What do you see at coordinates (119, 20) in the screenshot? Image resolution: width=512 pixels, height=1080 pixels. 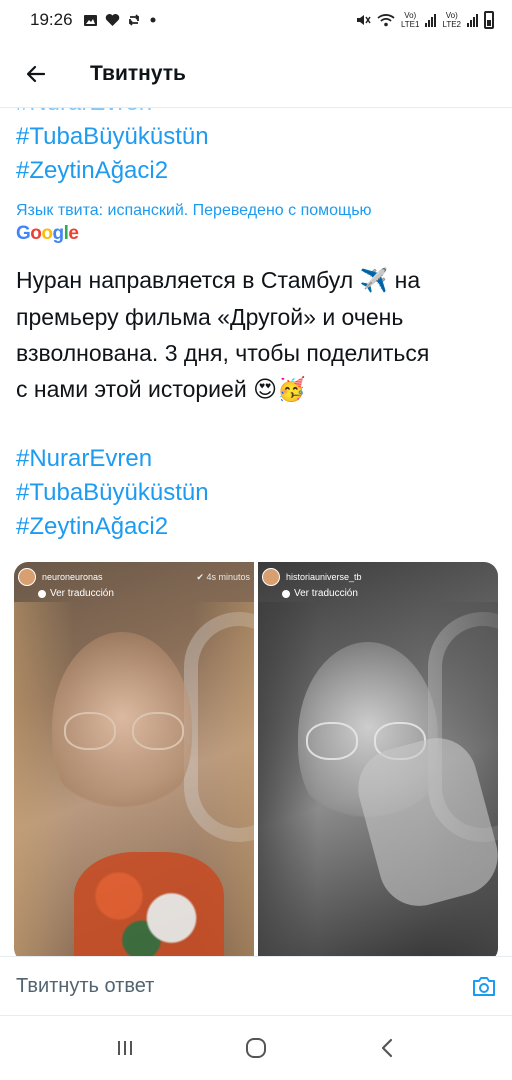 I see `notification-icons` at bounding box center [119, 20].